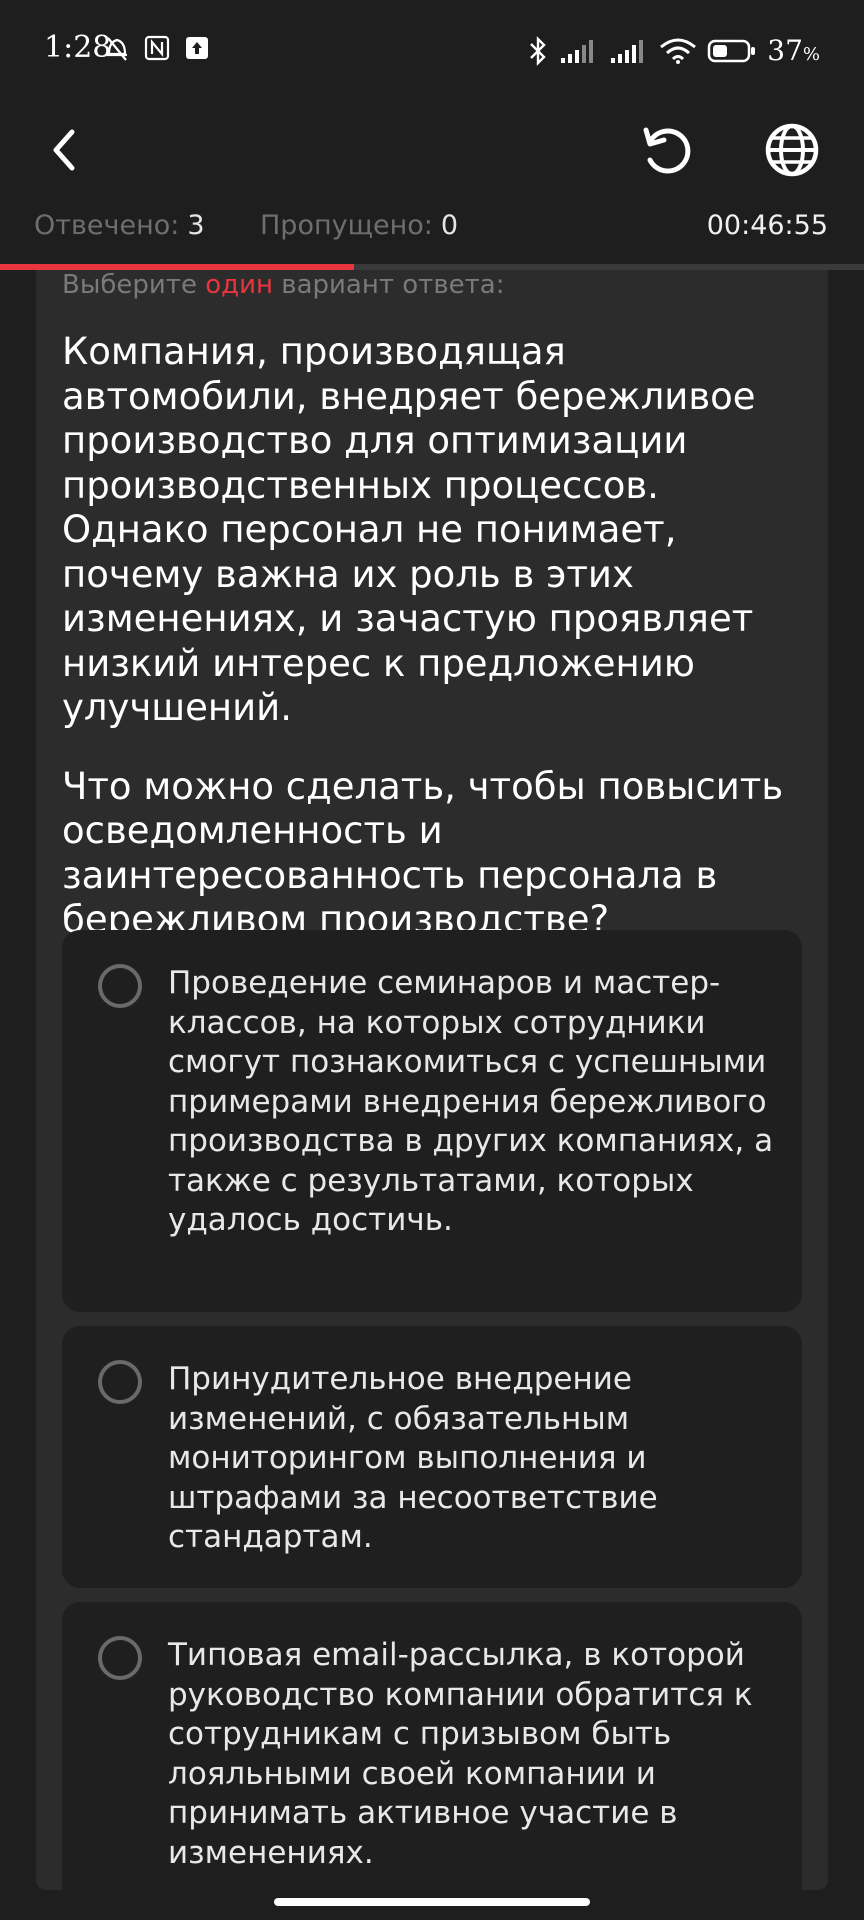 The image size is (864, 1920). I want to click on timer: 00:46:55, so click(767, 225).